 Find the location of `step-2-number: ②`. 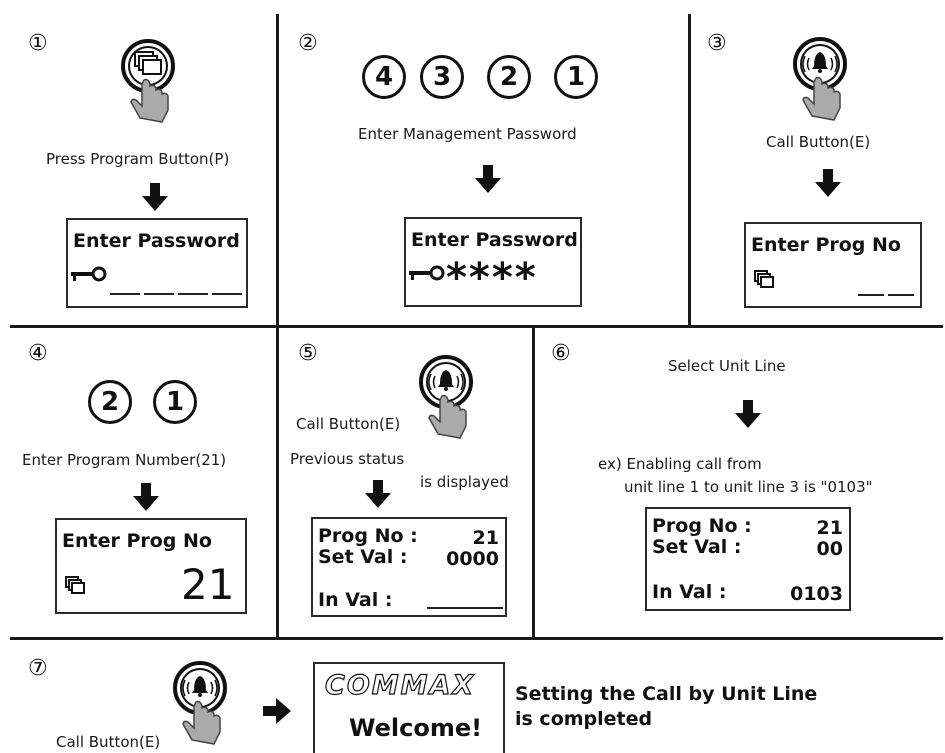

step-2-number: ② is located at coordinates (308, 43).